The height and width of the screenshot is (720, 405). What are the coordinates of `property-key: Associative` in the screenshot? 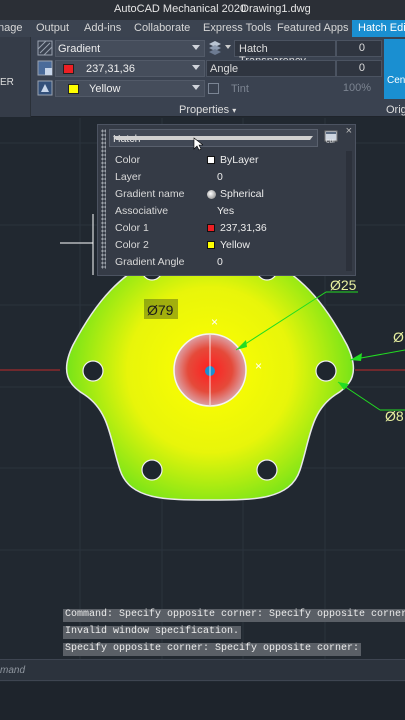 It's located at (142, 211).